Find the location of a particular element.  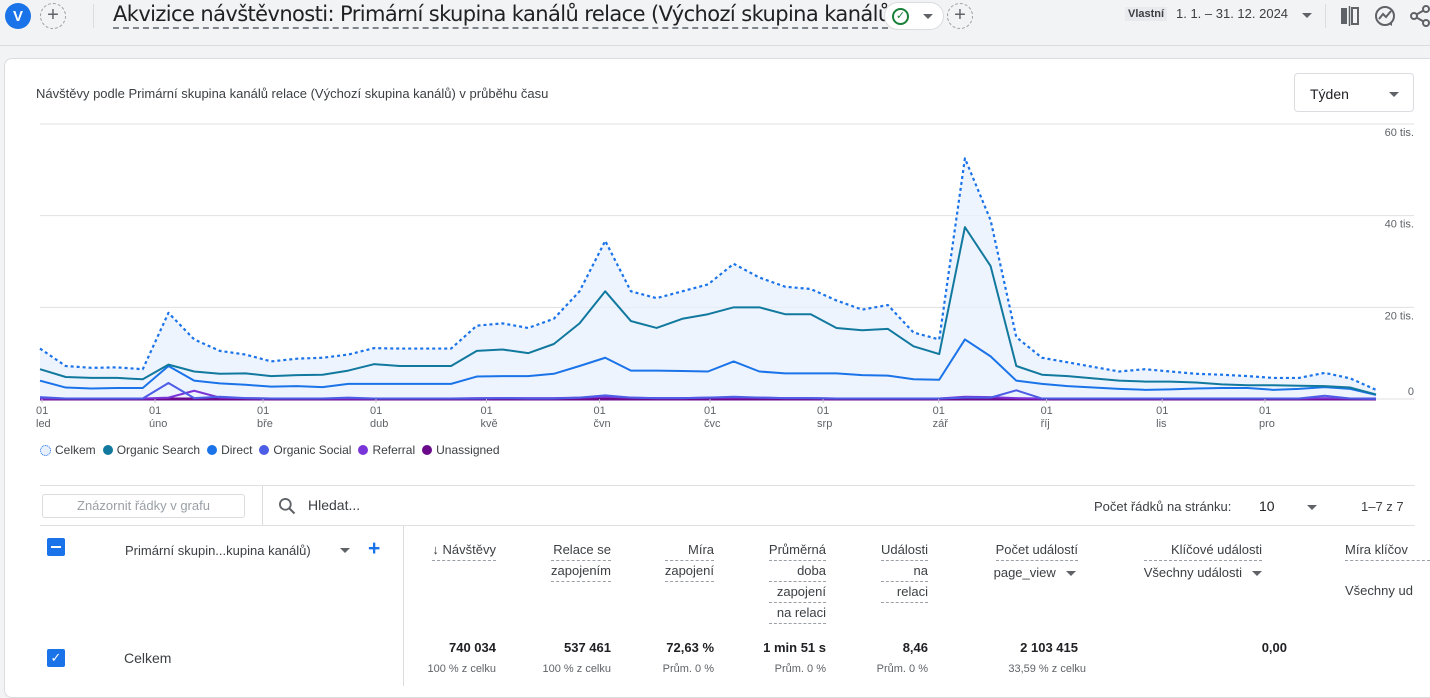

check-circle-icon: ✓ is located at coordinates (900, 16).